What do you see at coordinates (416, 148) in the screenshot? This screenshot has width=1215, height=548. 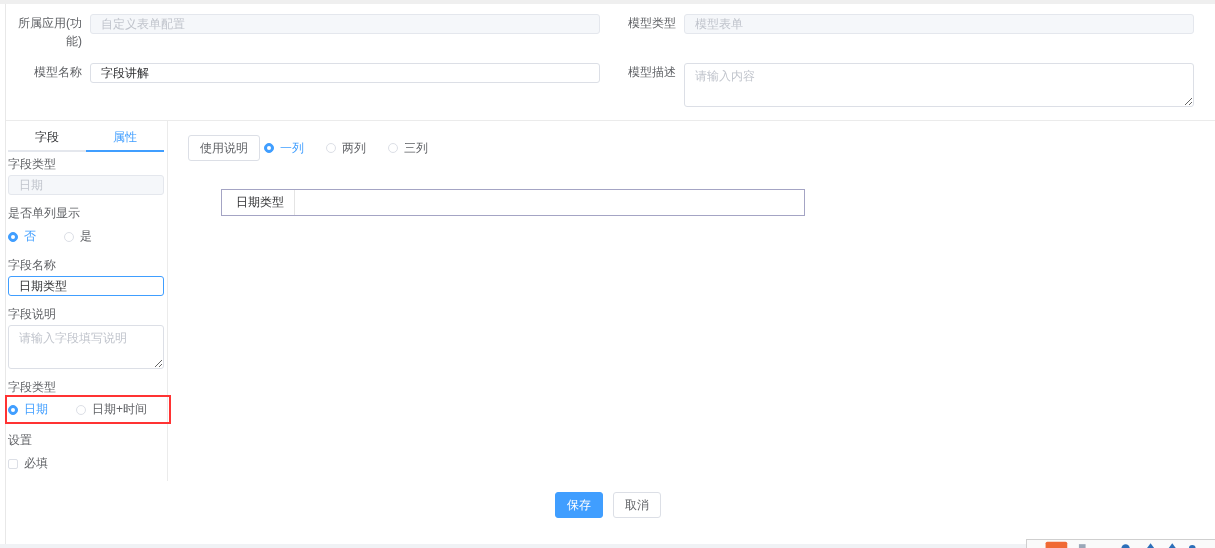 I see `radio-label: 三列` at bounding box center [416, 148].